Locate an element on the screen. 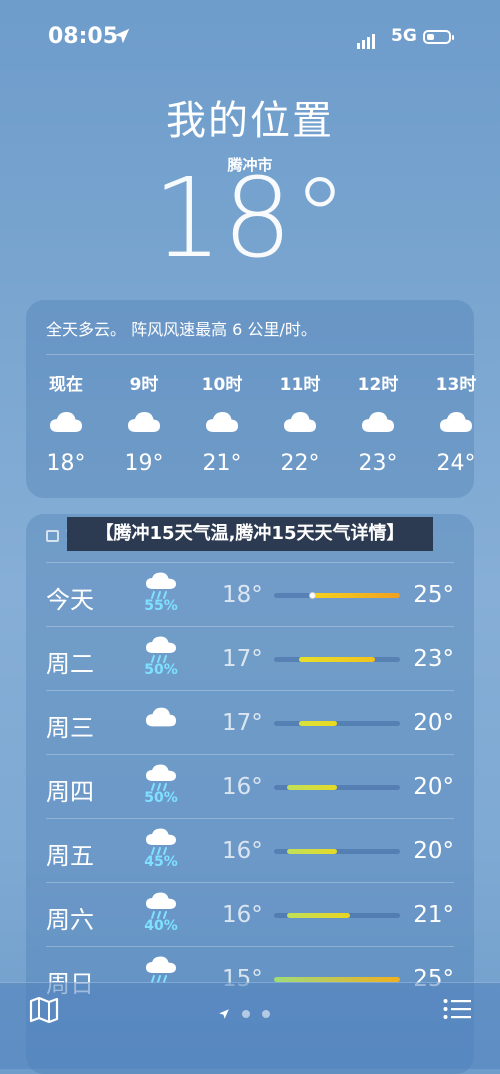  hour-item: 现在 18° is located at coordinates (66, 423).